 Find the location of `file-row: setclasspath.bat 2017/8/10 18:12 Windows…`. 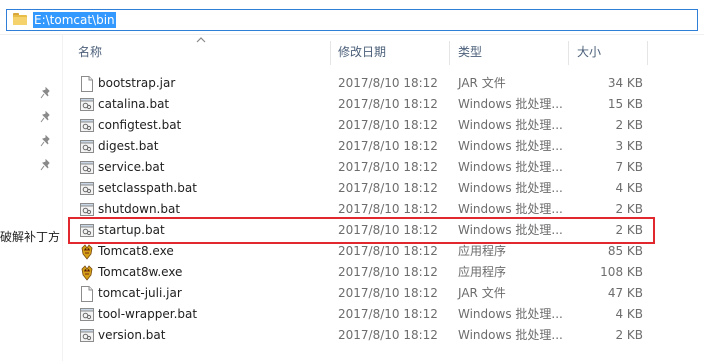

file-row: setclasspath.bat 2017/8/10 18:12 Windows… is located at coordinates (383, 188).